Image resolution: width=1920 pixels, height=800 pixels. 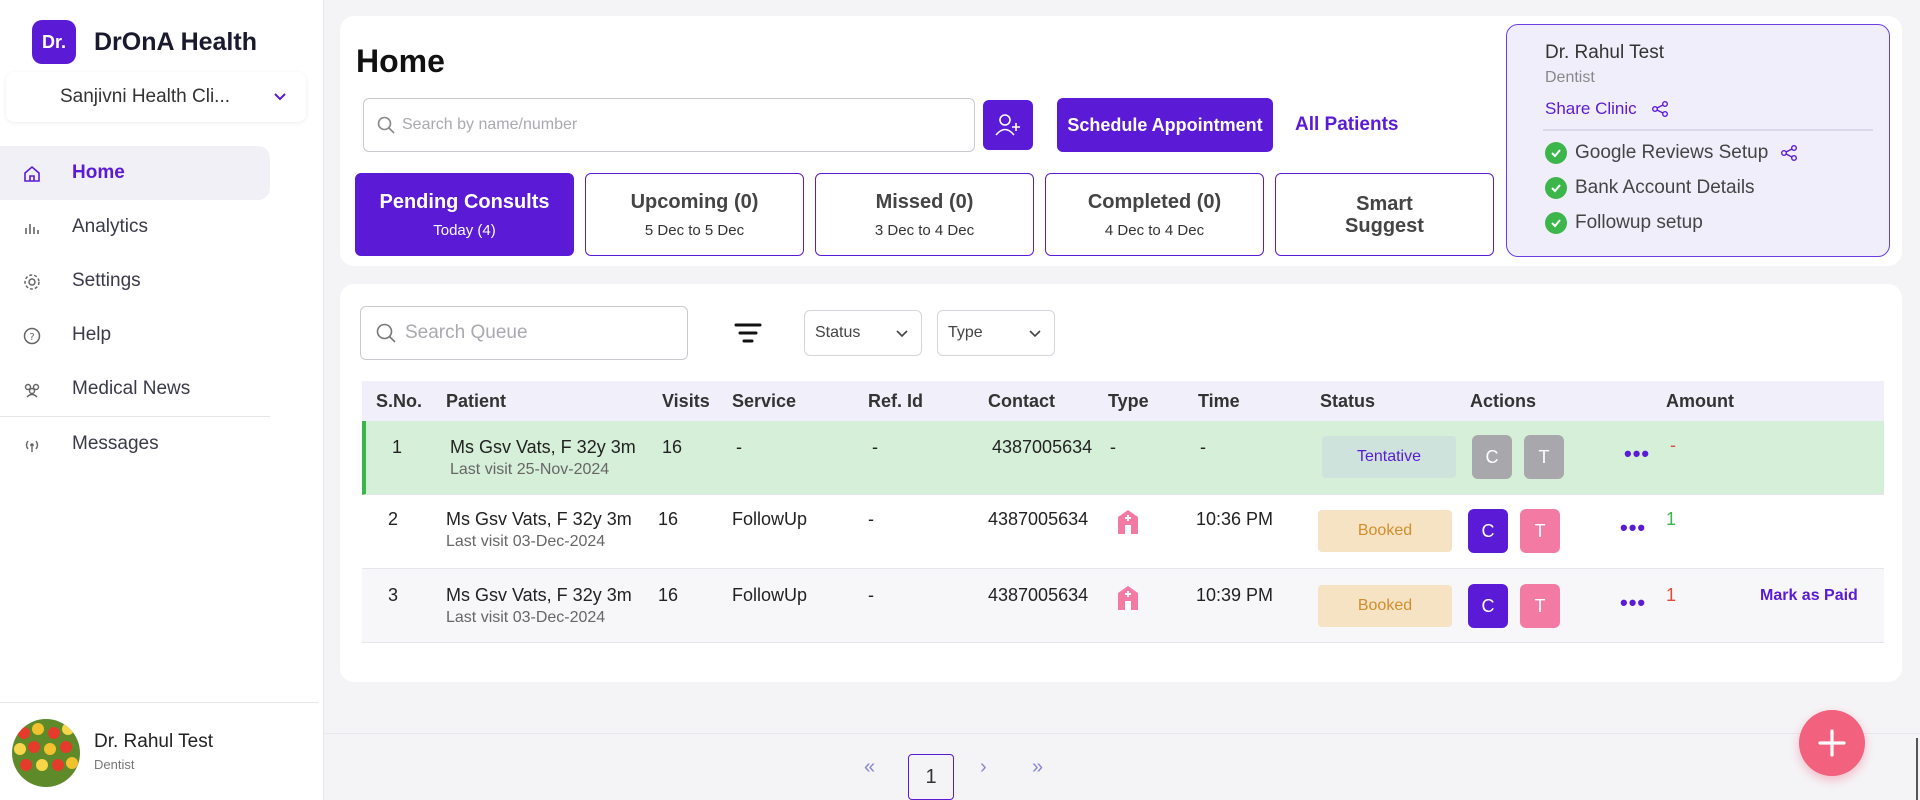 What do you see at coordinates (464, 230) in the screenshot?
I see `tab-subtitle: Today (4)` at bounding box center [464, 230].